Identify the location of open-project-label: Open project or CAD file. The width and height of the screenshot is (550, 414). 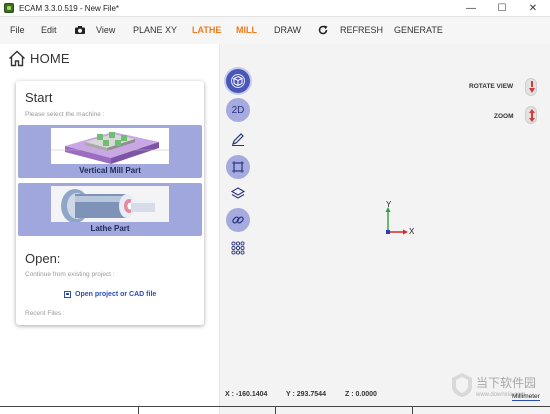
(116, 294).